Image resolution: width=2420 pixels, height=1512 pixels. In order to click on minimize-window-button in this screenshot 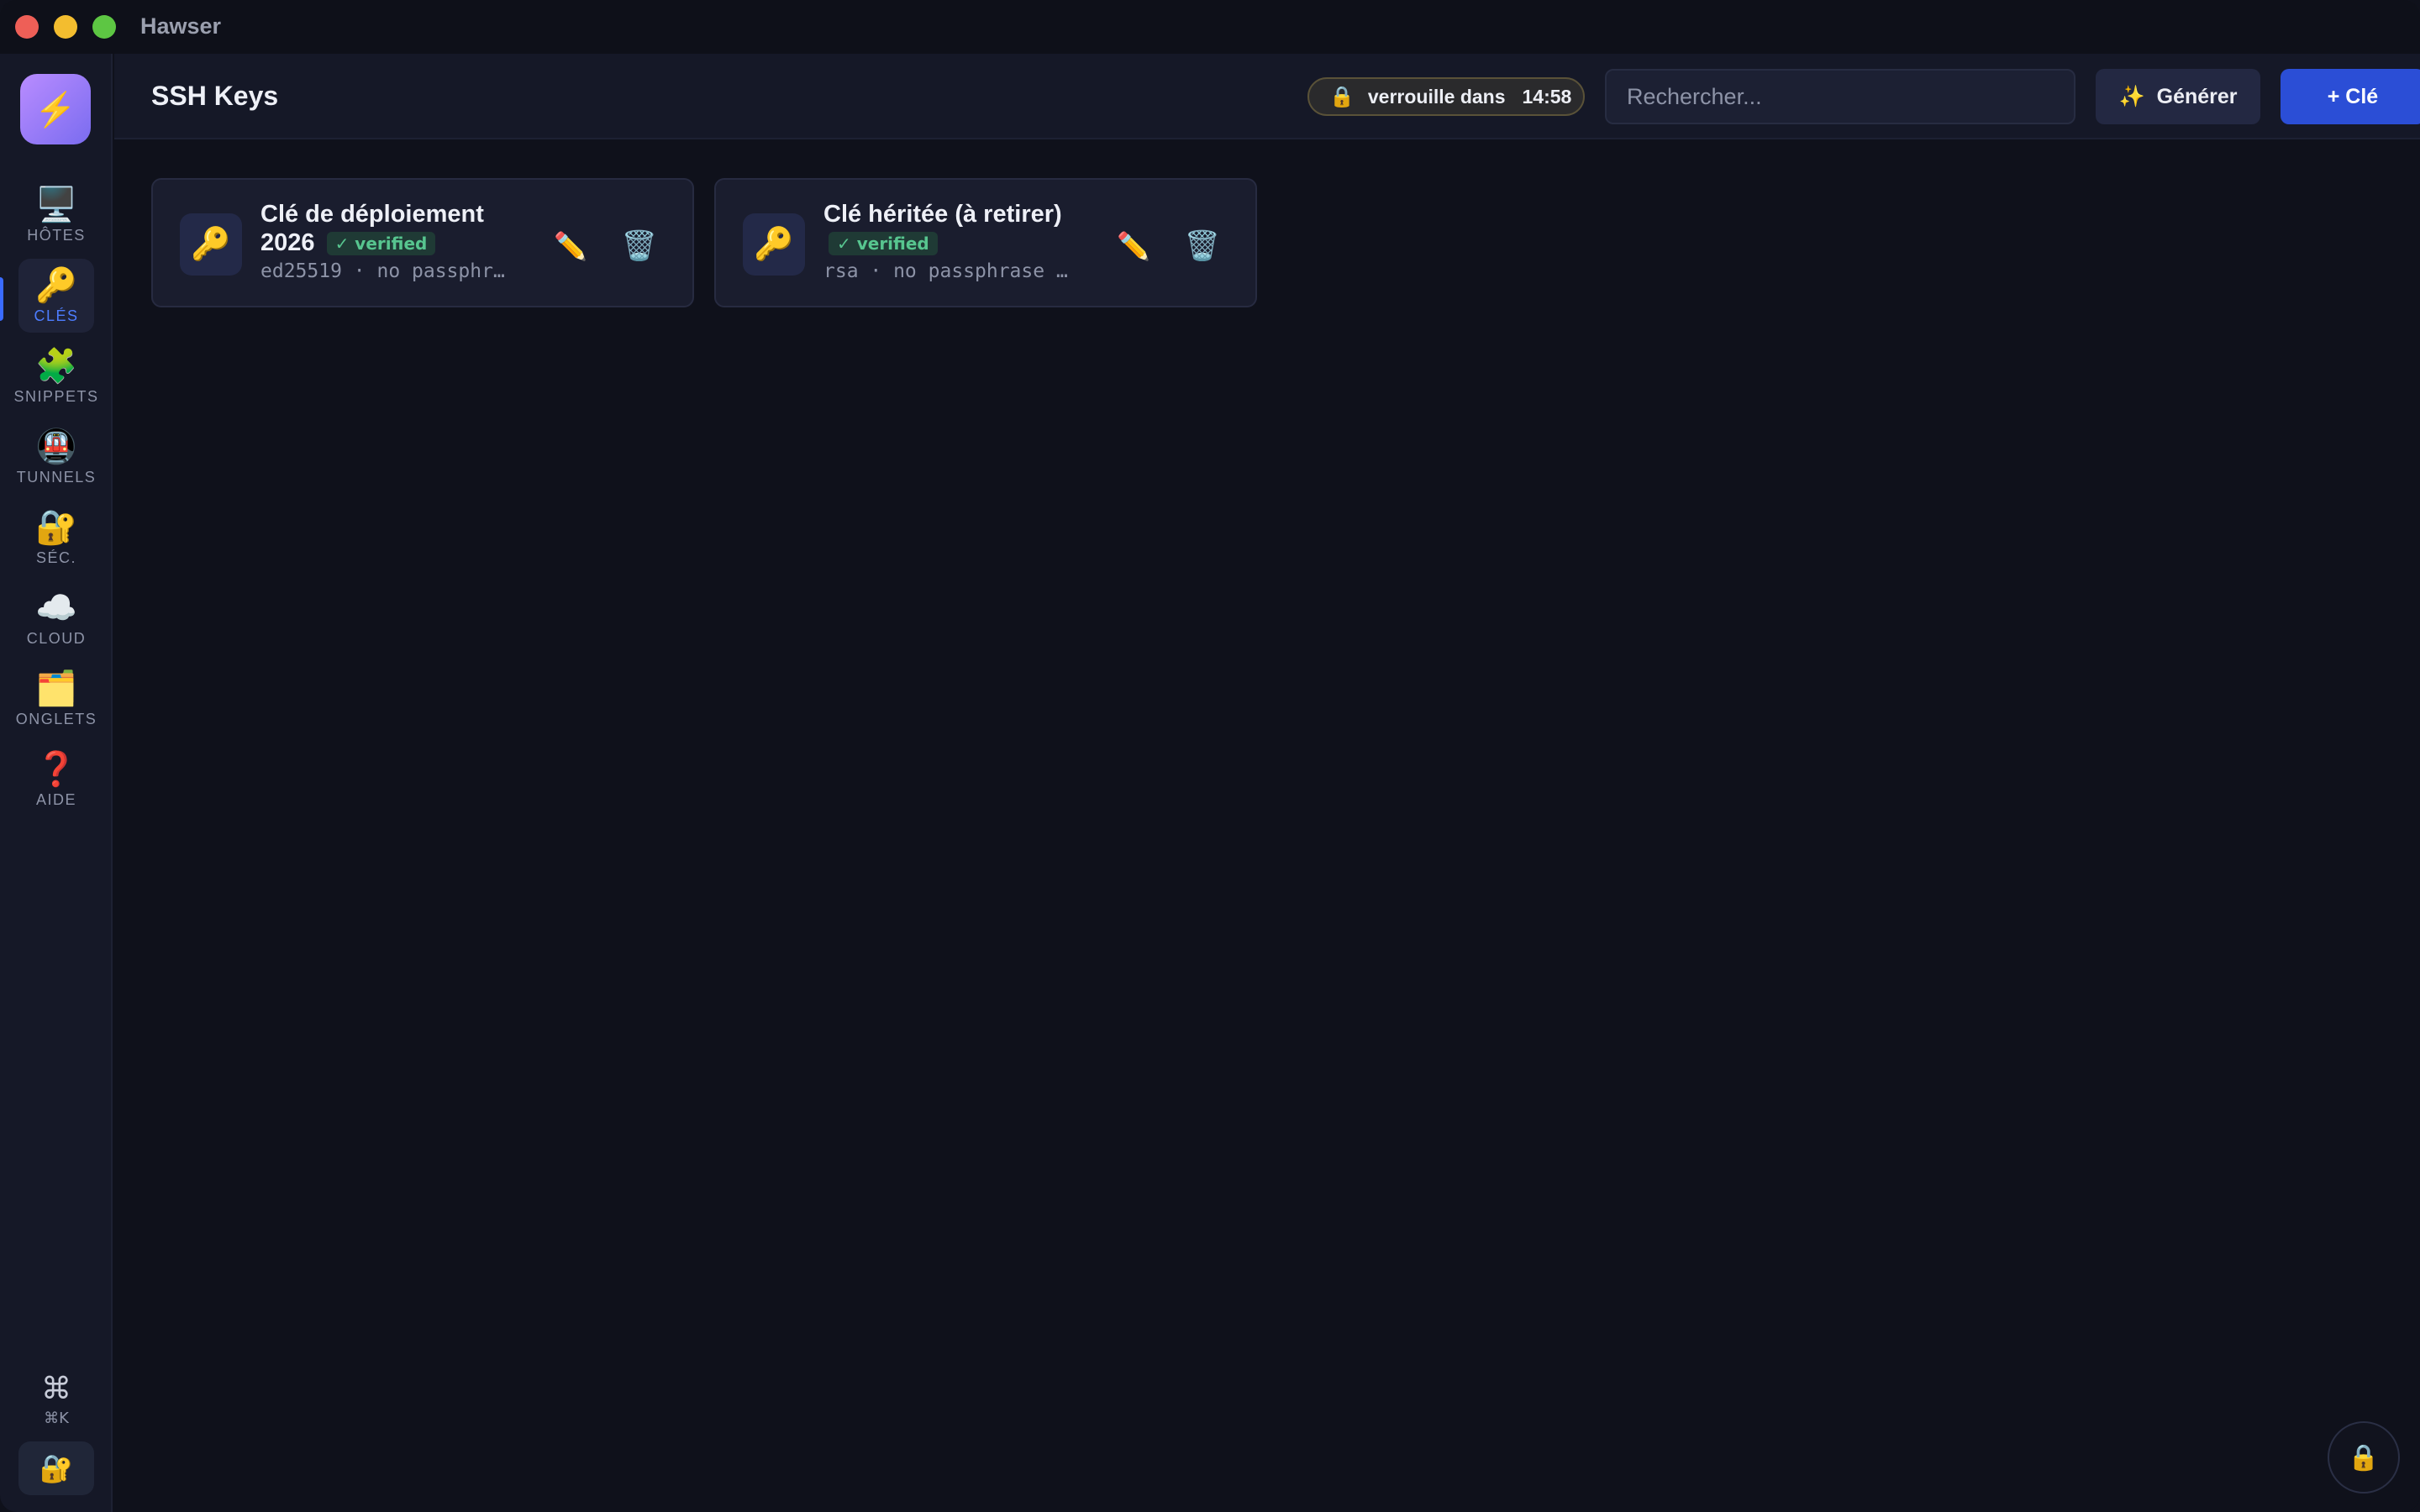, I will do `click(65, 27)`.